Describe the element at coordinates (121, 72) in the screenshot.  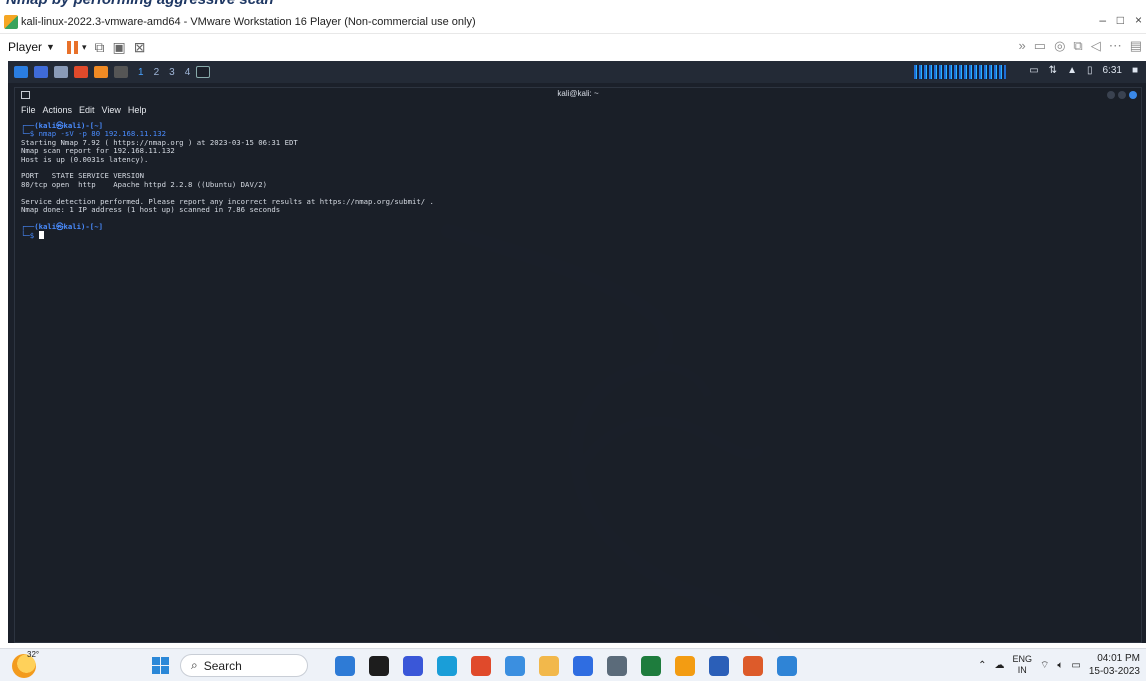
I see `terminal-launcher-icon` at that location.